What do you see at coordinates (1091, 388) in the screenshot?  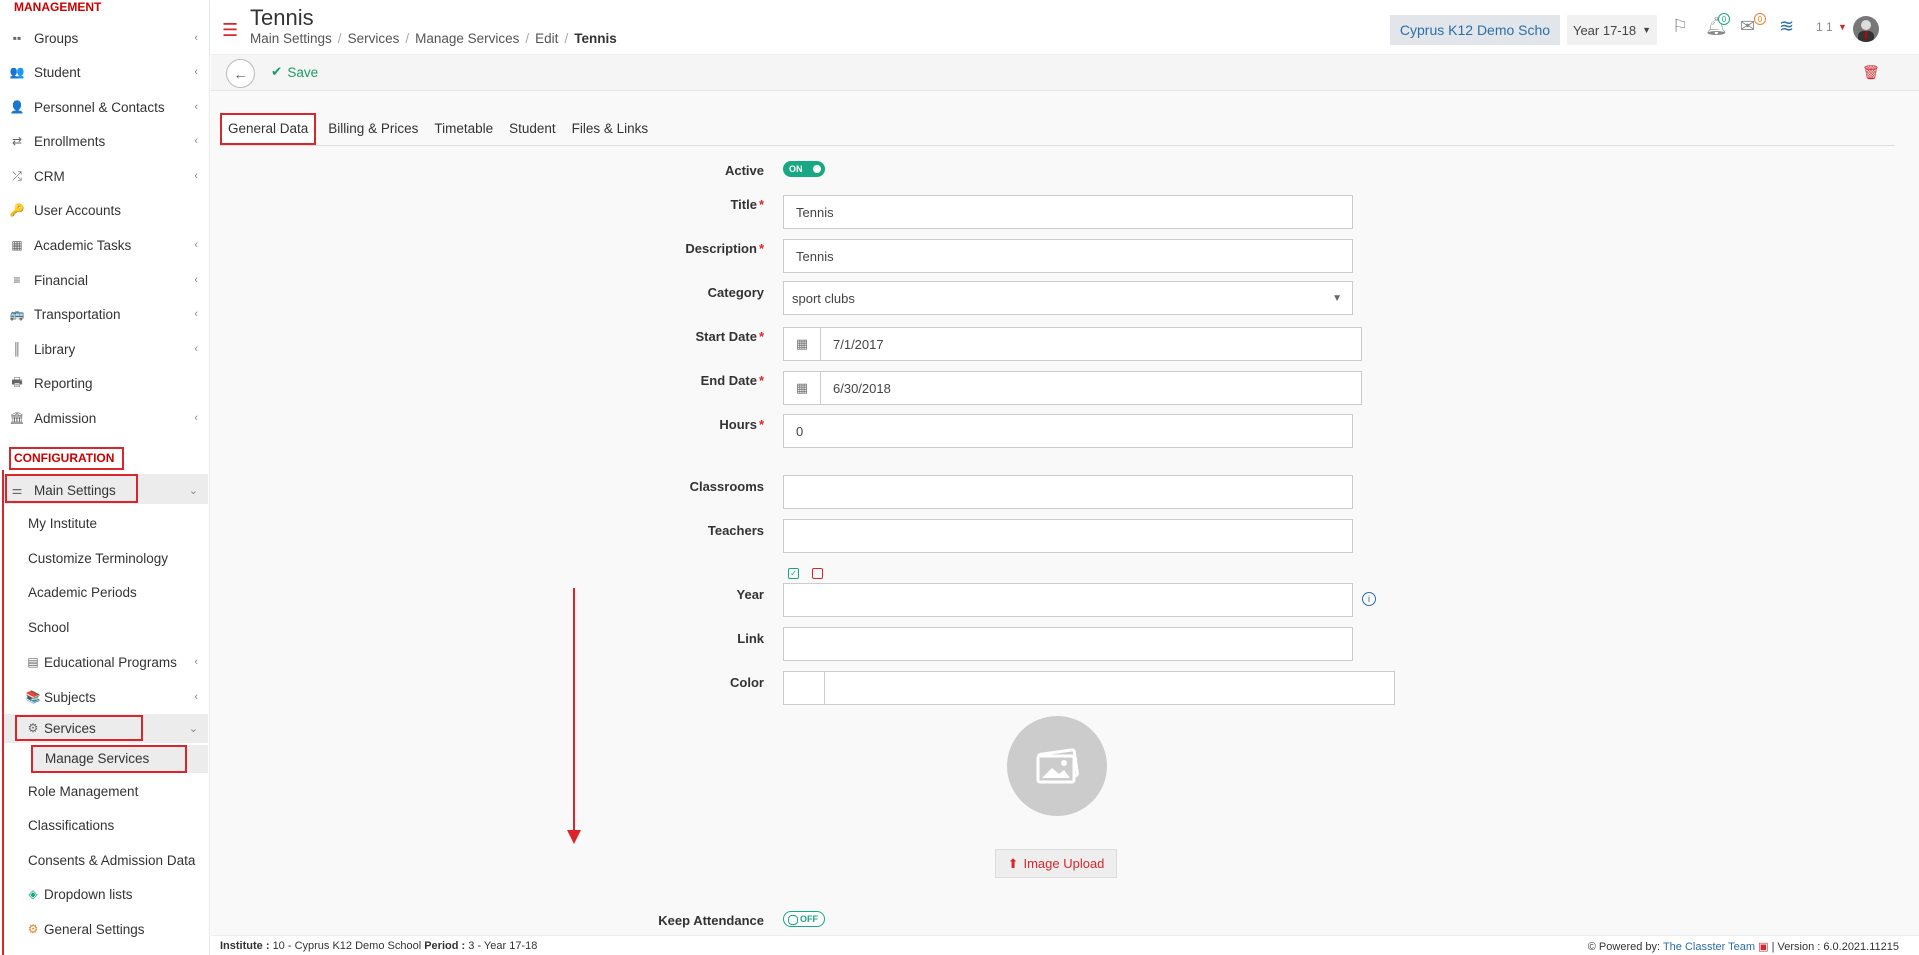 I see `end-date-input: 6/30/2018` at bounding box center [1091, 388].